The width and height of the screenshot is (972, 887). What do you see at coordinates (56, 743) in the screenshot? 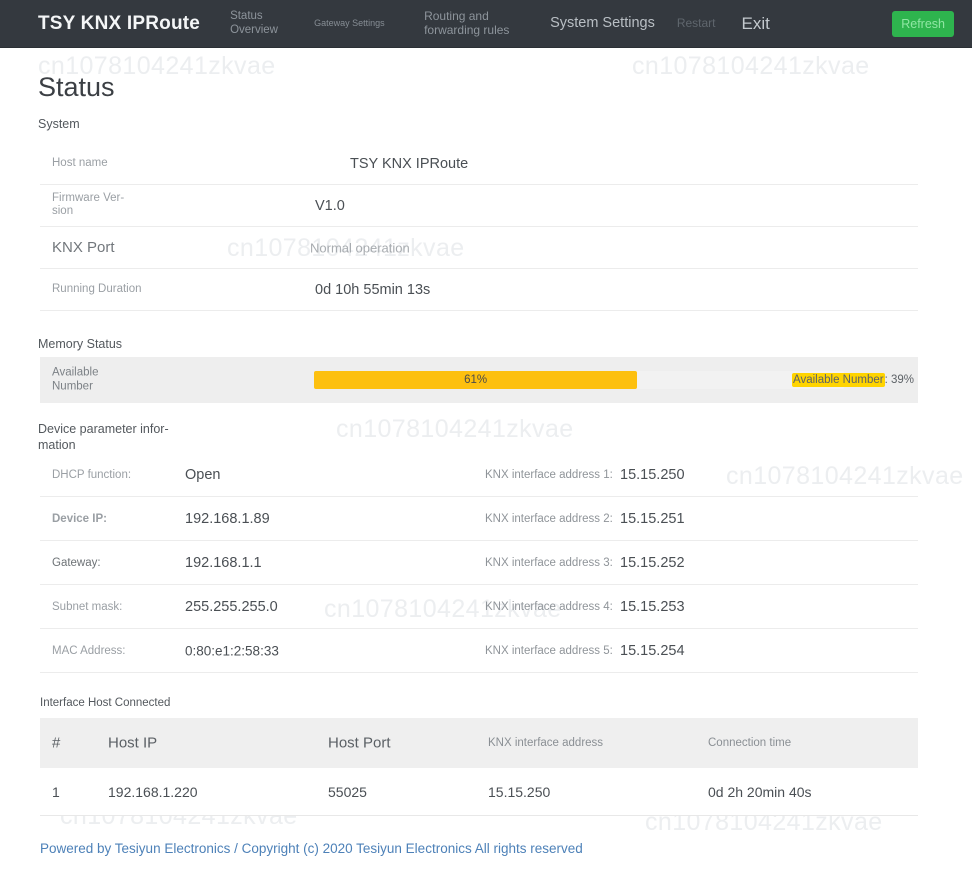
I see `column-header-index: #` at bounding box center [56, 743].